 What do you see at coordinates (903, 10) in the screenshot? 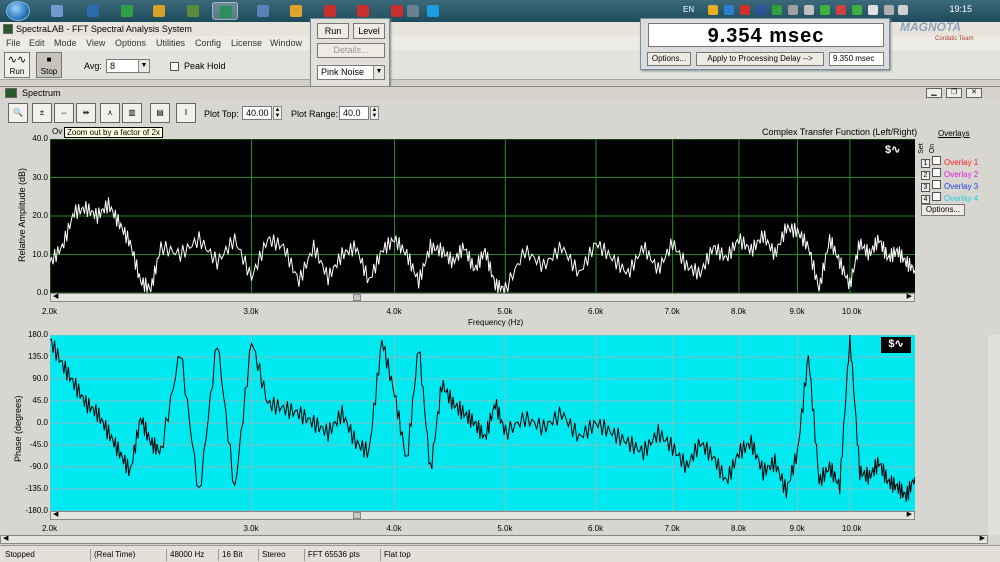
I see `volume-icon` at bounding box center [903, 10].